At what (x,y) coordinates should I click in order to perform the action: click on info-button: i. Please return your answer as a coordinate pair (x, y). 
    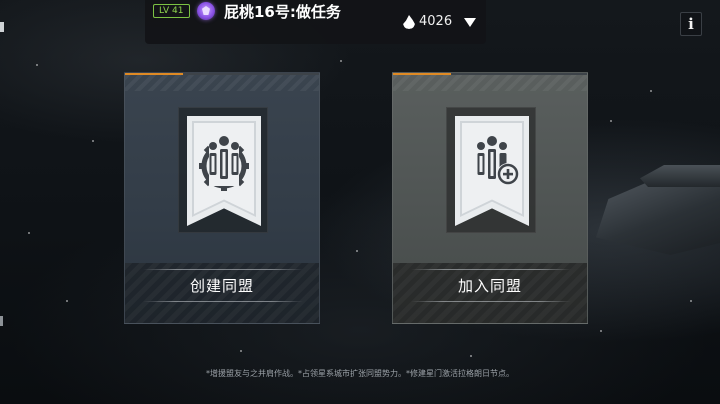
    Looking at the image, I should click on (691, 24).